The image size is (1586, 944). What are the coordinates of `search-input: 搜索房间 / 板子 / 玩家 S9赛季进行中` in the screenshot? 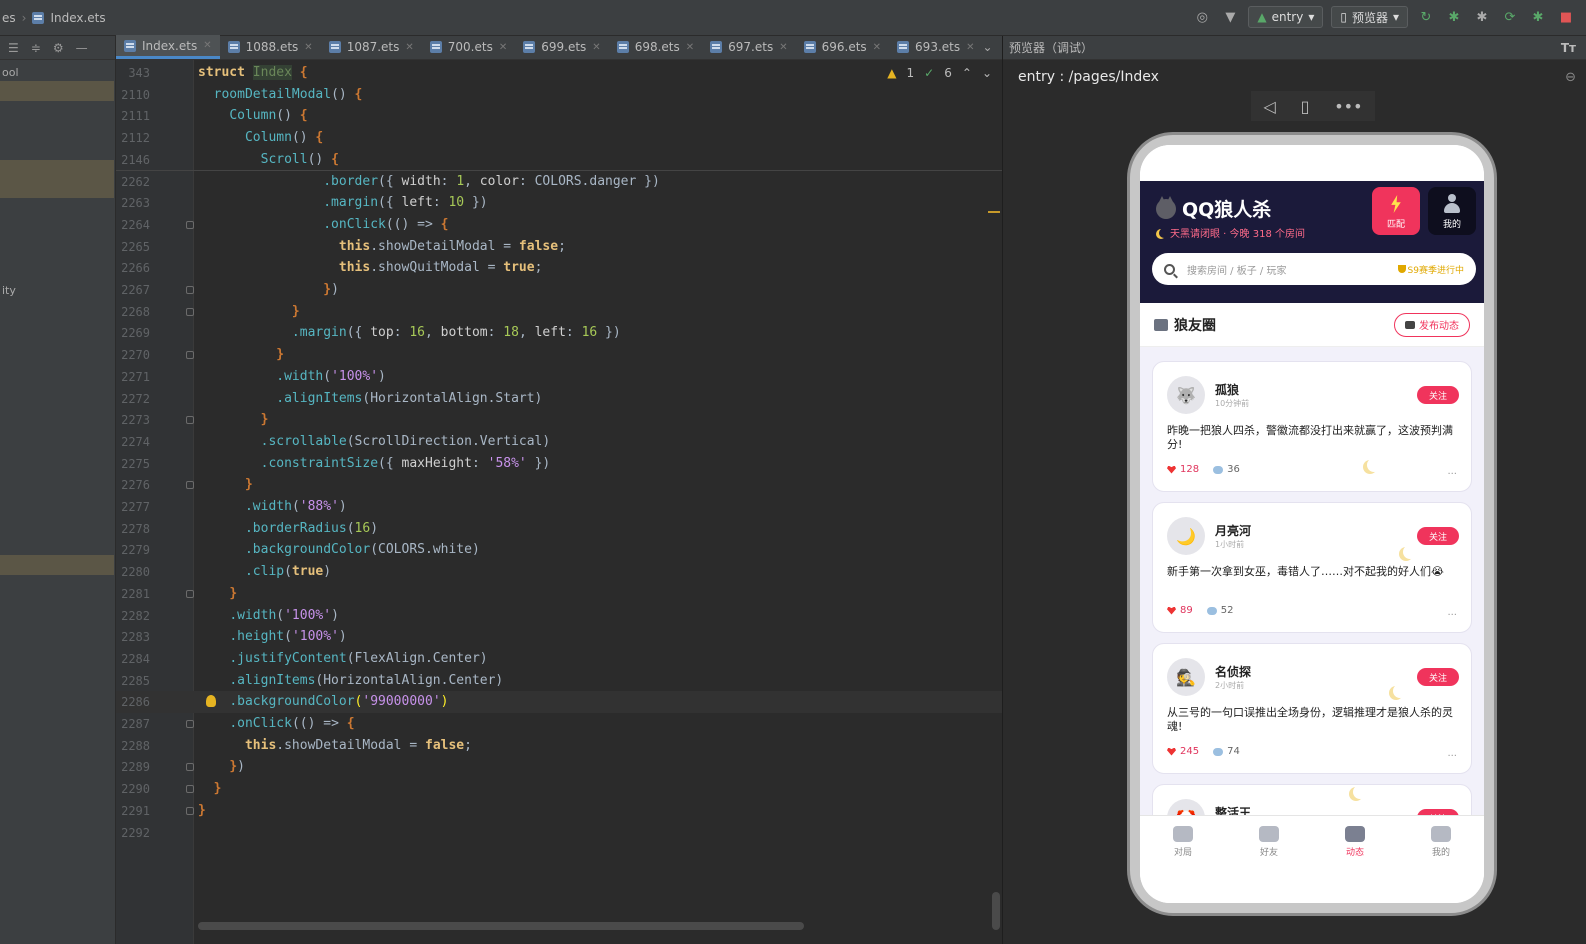 It's located at (1314, 269).